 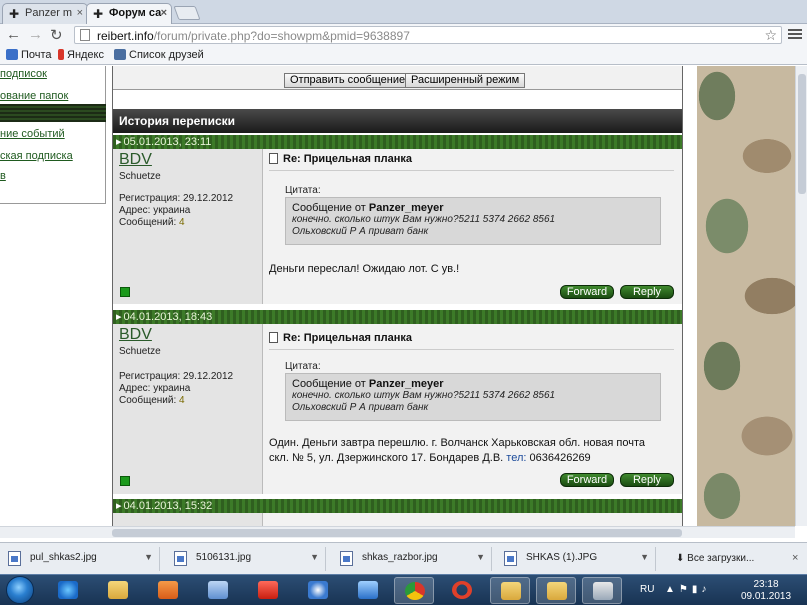 What do you see at coordinates (152, 222) in the screenshot?
I see `user-messages: Сообщений: 4` at bounding box center [152, 222].